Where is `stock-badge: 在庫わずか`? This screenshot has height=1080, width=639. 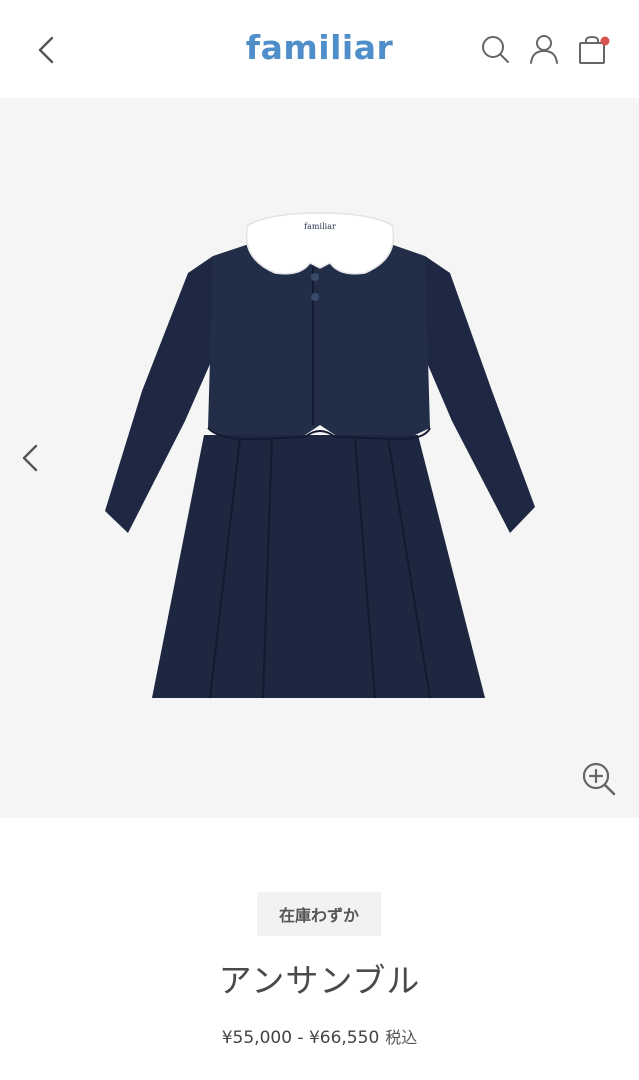
stock-badge: 在庫わずか is located at coordinates (319, 914).